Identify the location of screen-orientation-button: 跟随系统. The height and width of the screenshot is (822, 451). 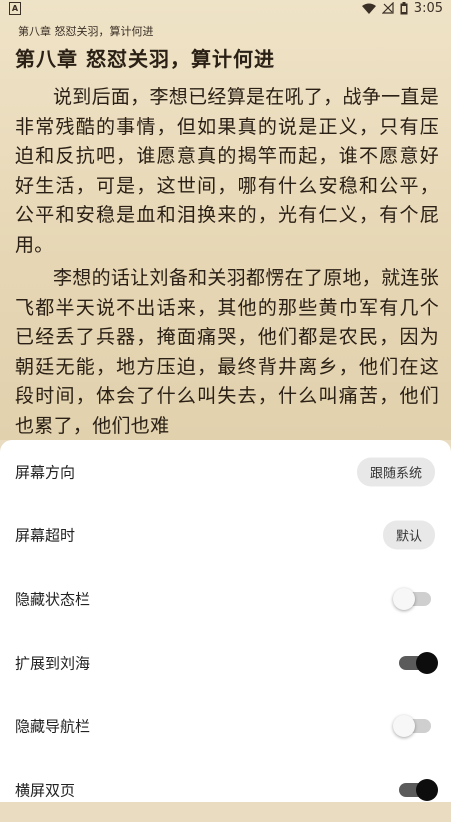
(395, 472).